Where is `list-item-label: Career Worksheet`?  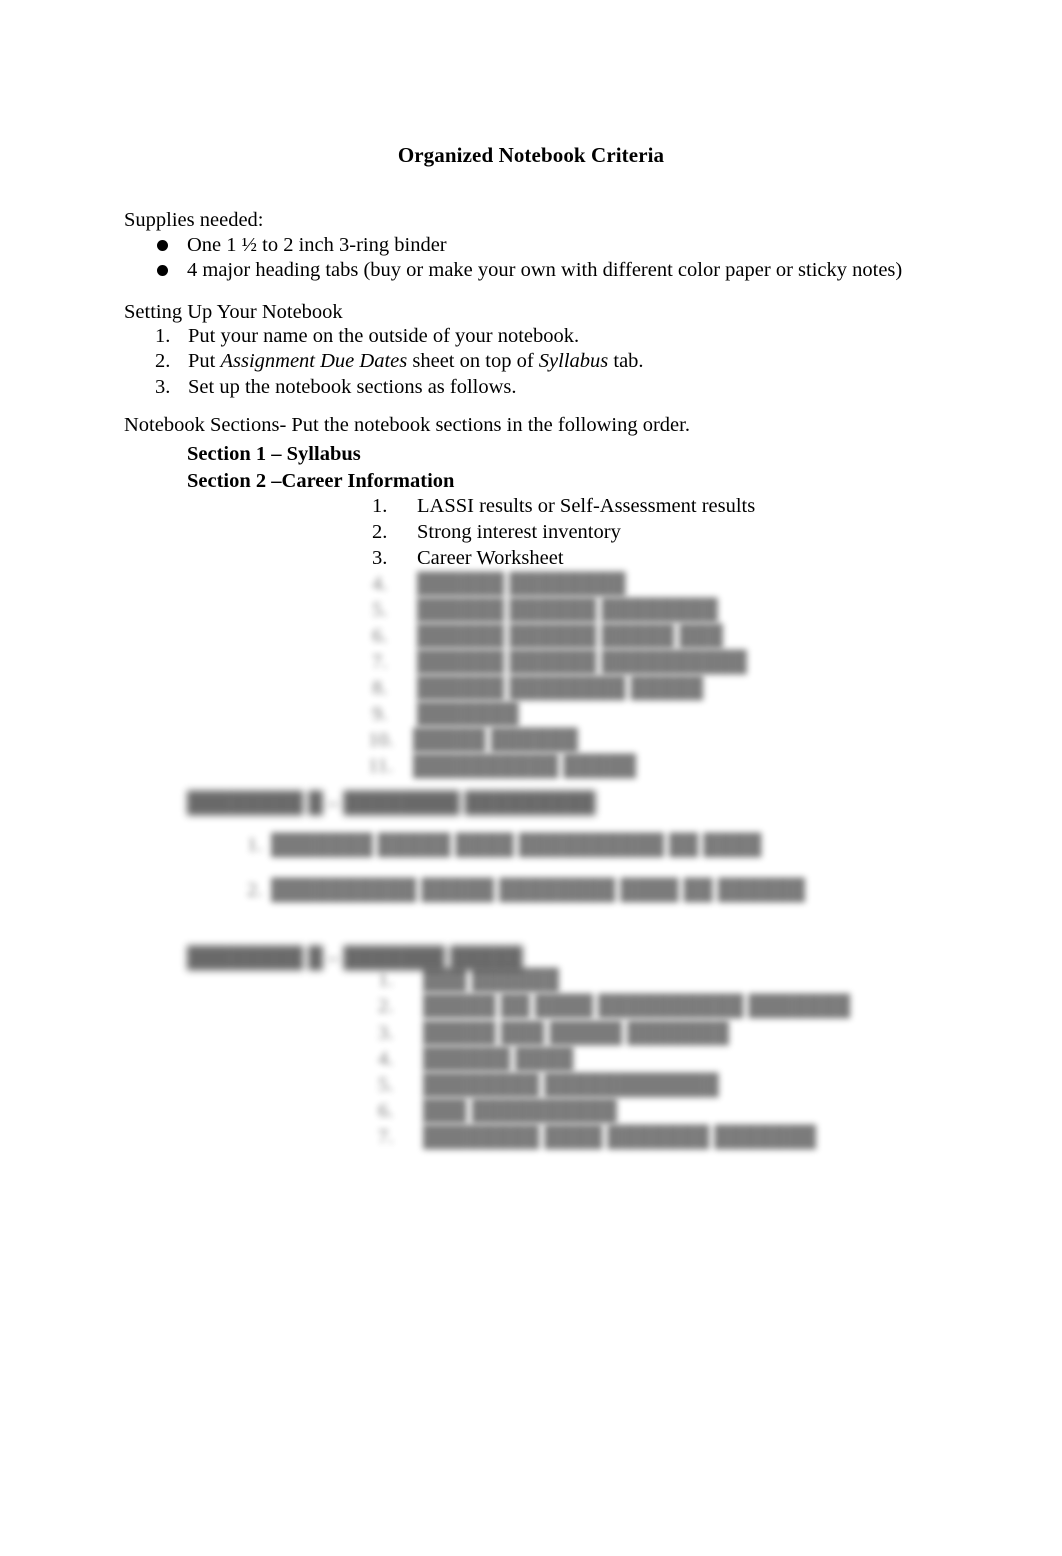 list-item-label: Career Worksheet is located at coordinates (490, 558).